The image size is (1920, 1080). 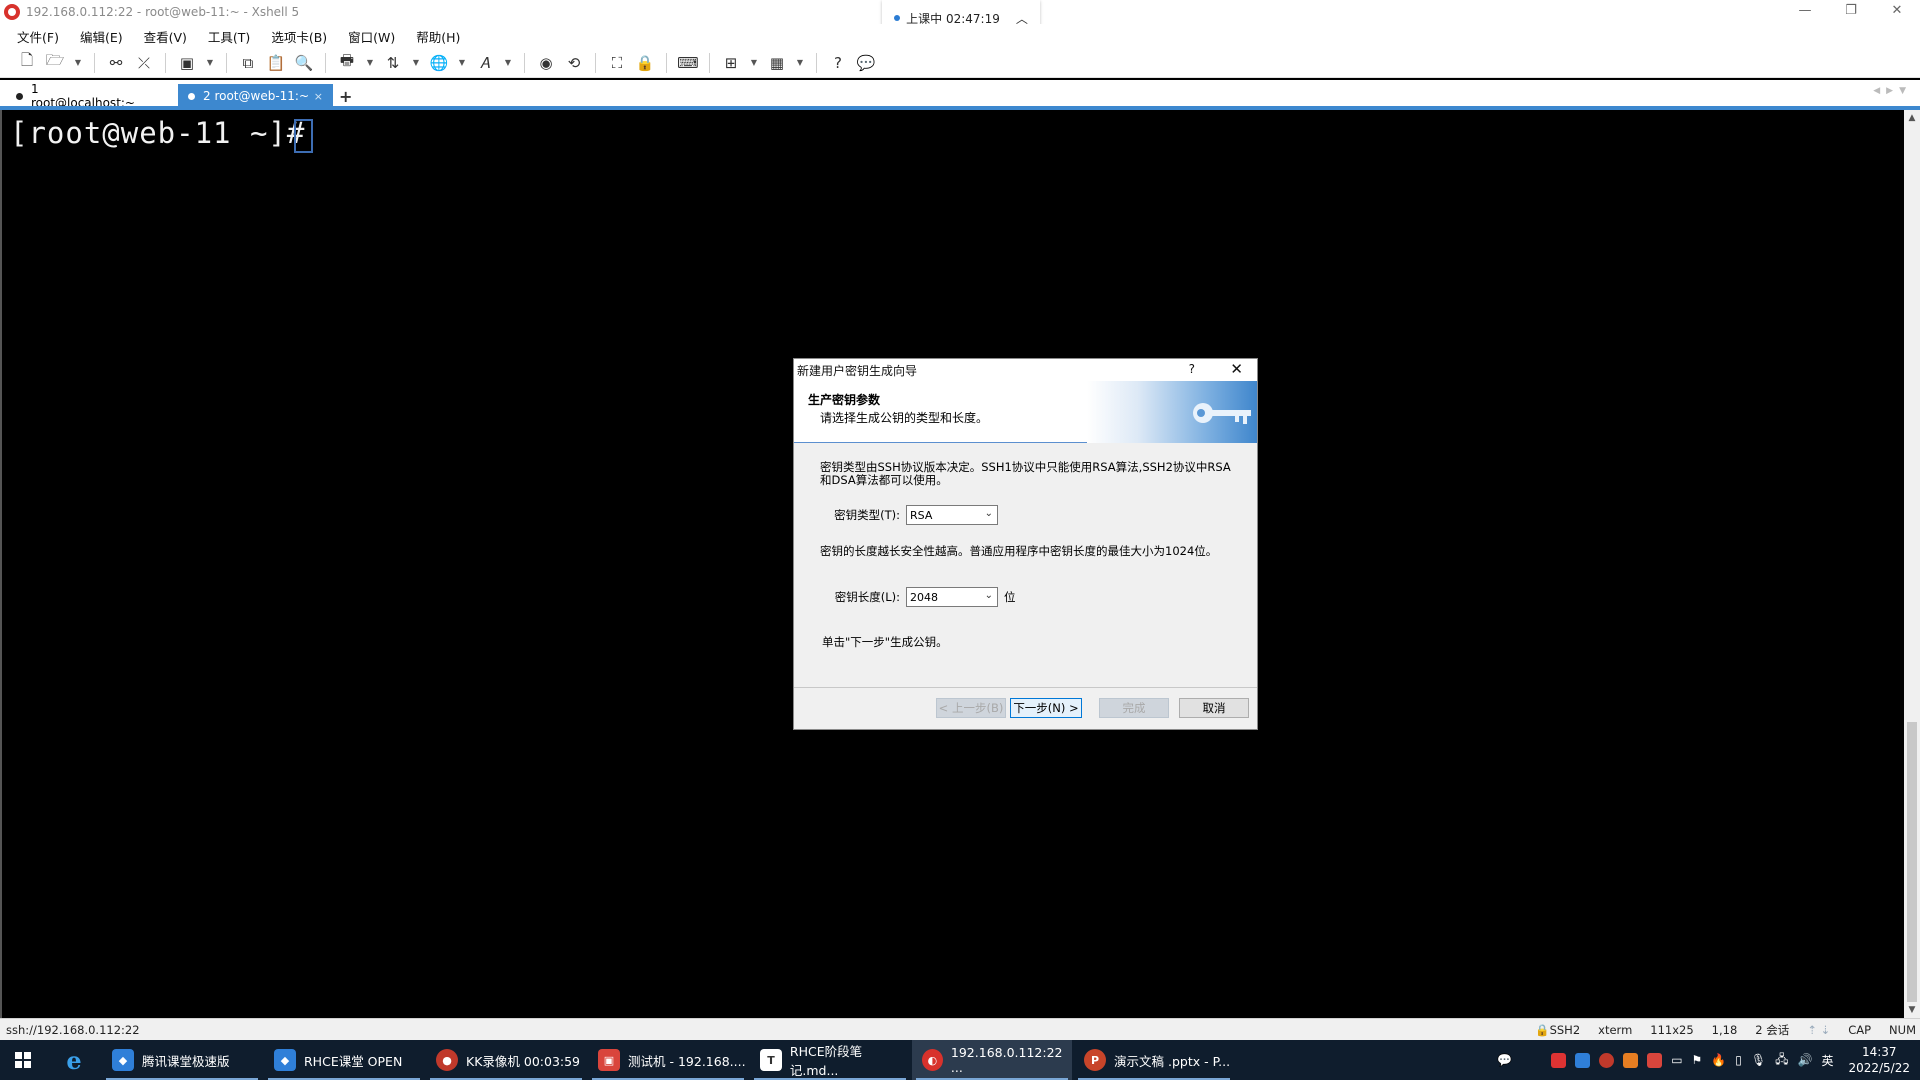 I want to click on start-button, so click(x=23, y=1060).